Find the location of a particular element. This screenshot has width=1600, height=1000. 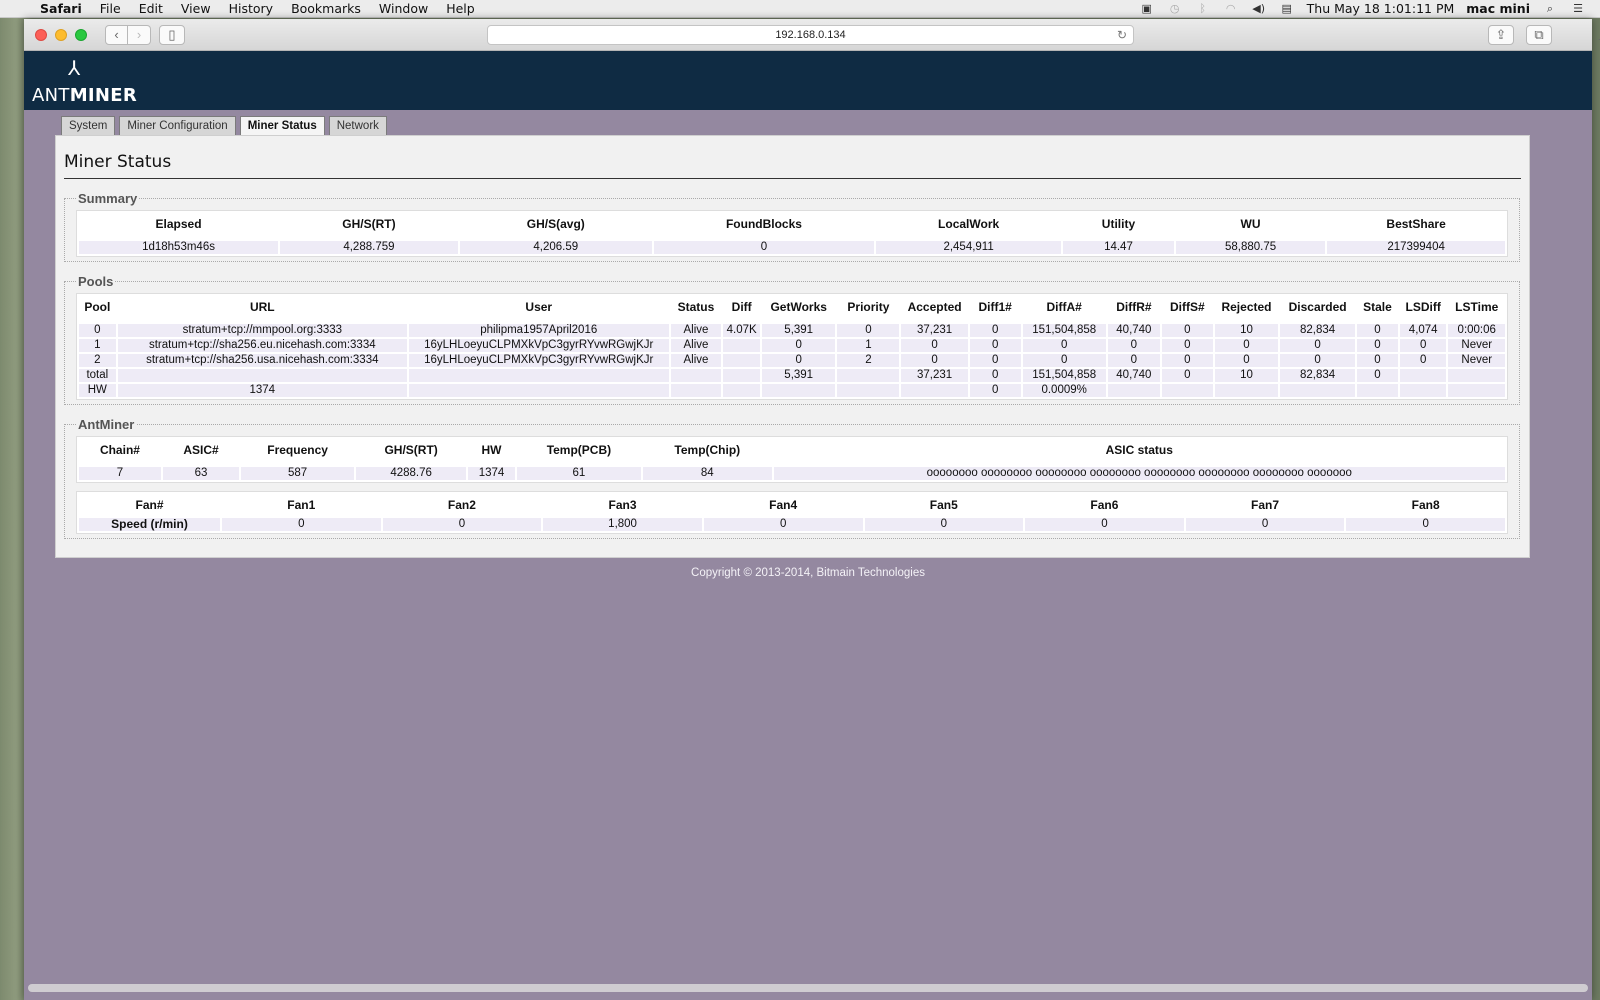

table-cell: 2 is located at coordinates (97, 360).